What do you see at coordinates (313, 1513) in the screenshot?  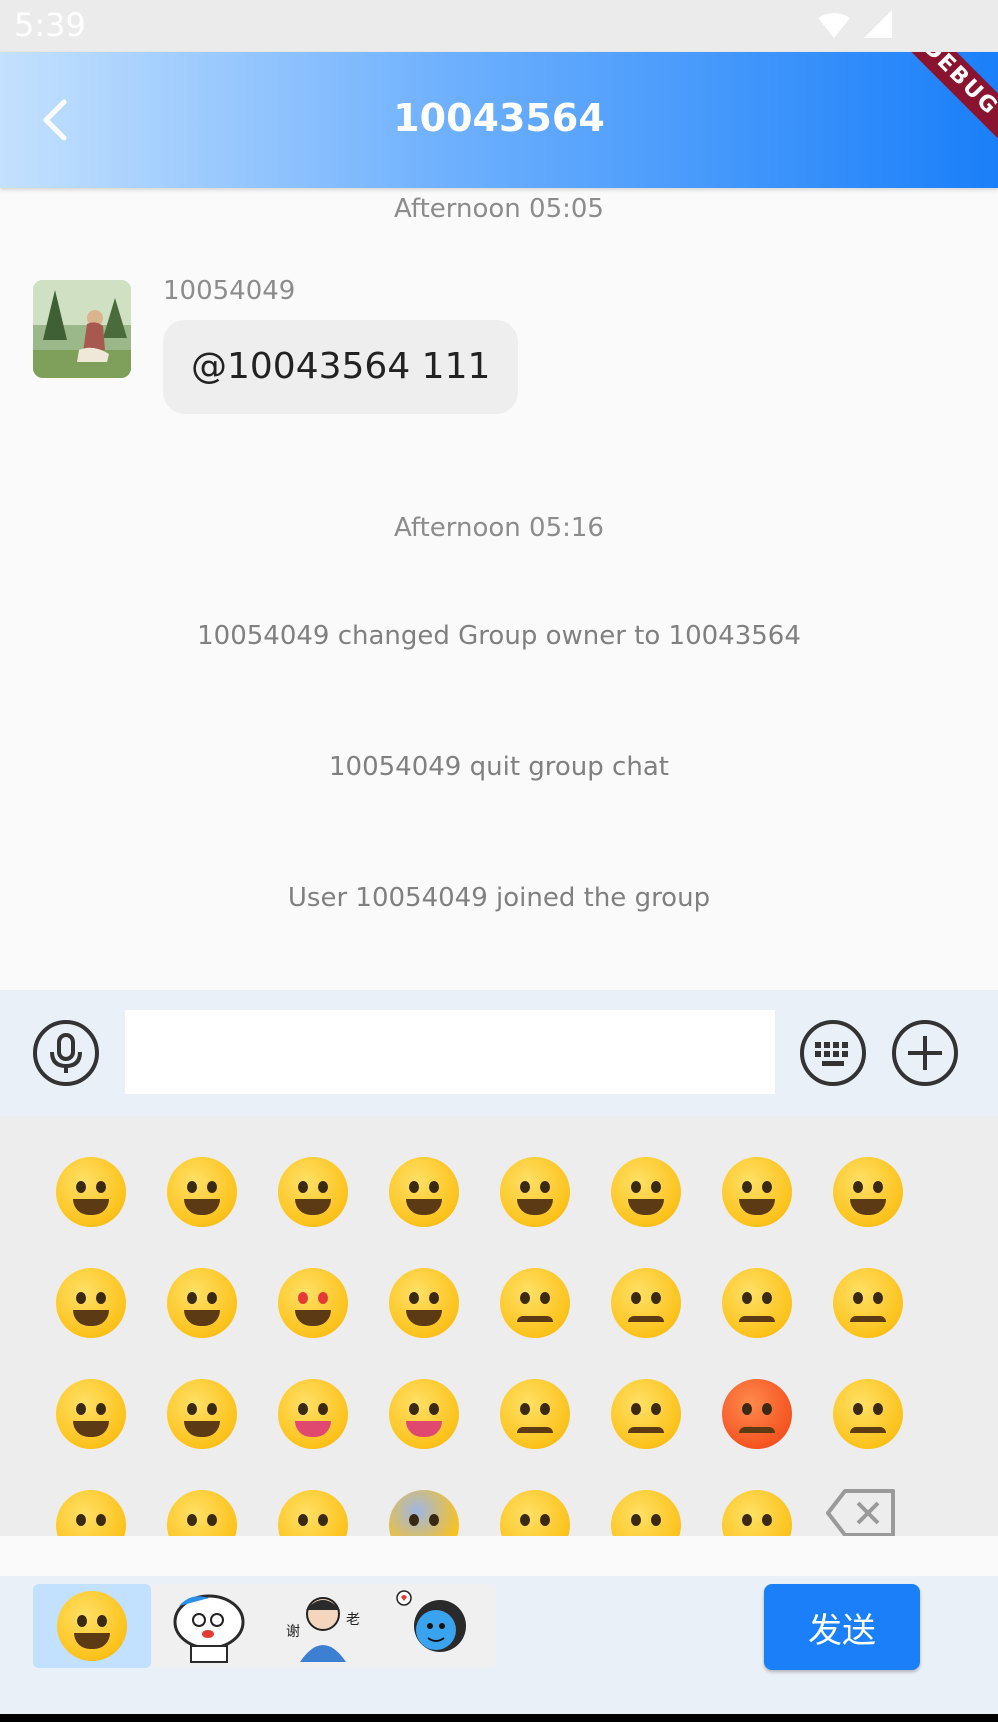 I see `disappointed-relieved-emoji-icon` at bounding box center [313, 1513].